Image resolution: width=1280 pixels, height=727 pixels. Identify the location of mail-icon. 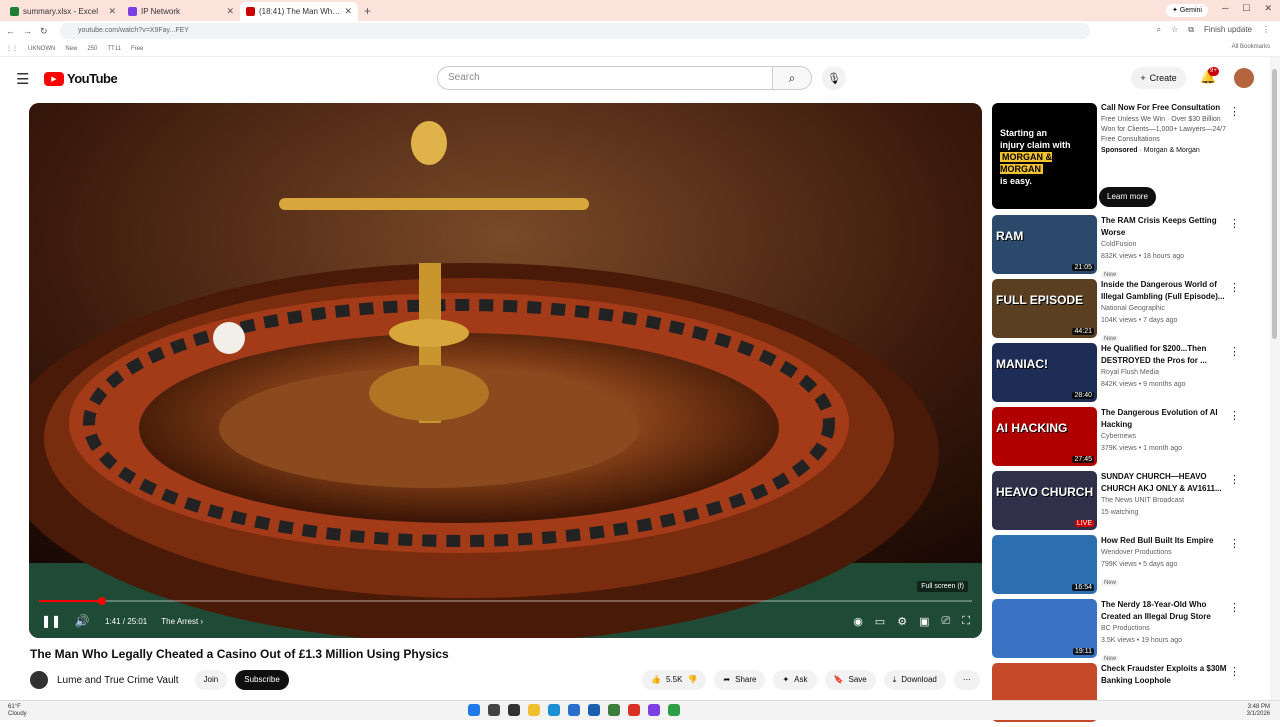
(594, 710).